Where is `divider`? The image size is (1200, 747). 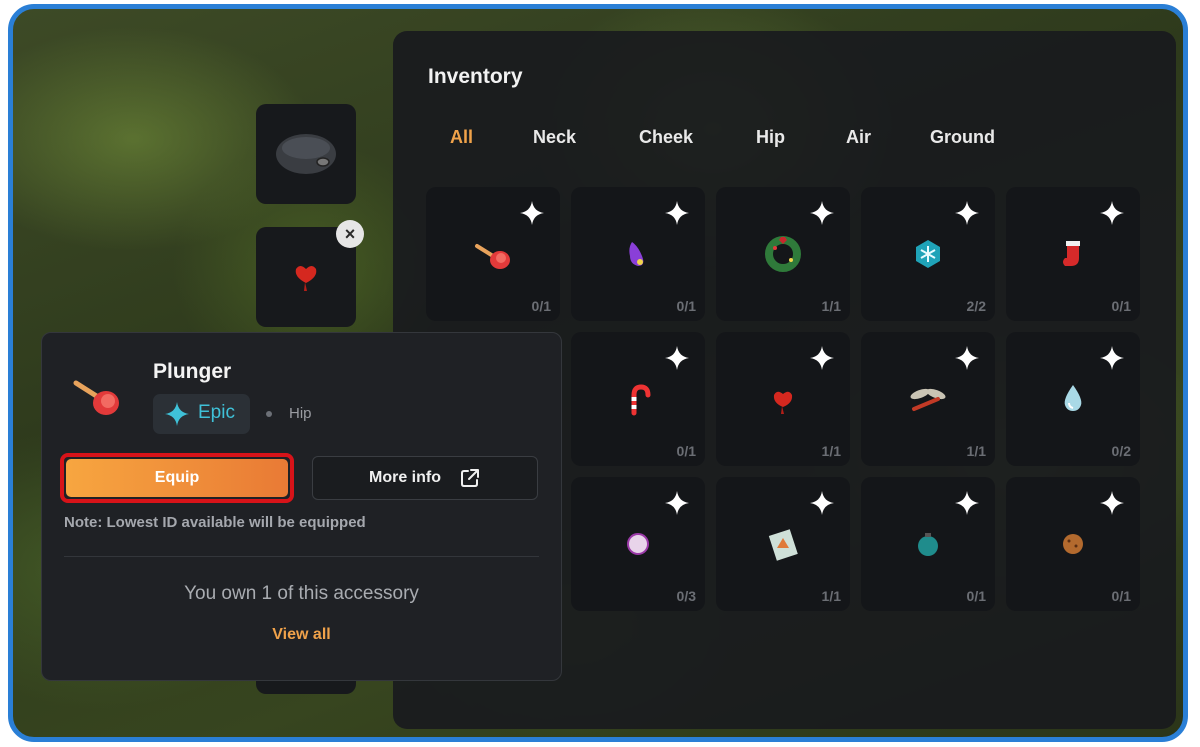
divider is located at coordinates (301, 556).